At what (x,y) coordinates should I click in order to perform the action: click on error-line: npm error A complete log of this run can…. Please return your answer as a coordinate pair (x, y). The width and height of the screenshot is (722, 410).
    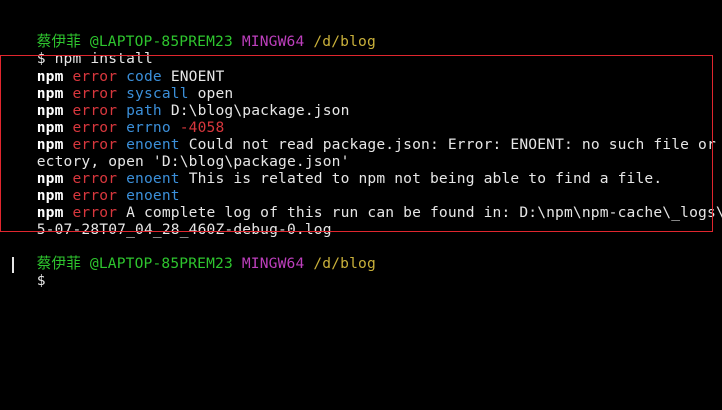
    Looking at the image, I should click on (361, 204).